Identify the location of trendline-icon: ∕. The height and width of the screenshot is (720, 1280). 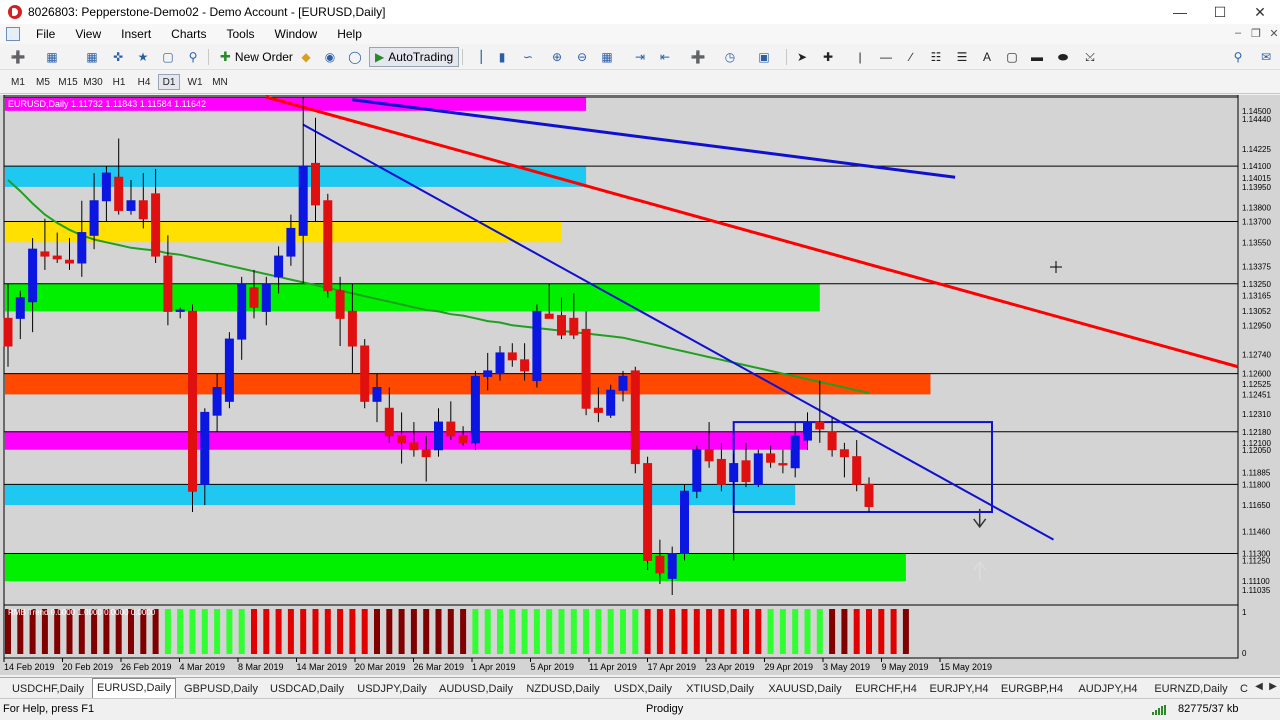
(911, 57).